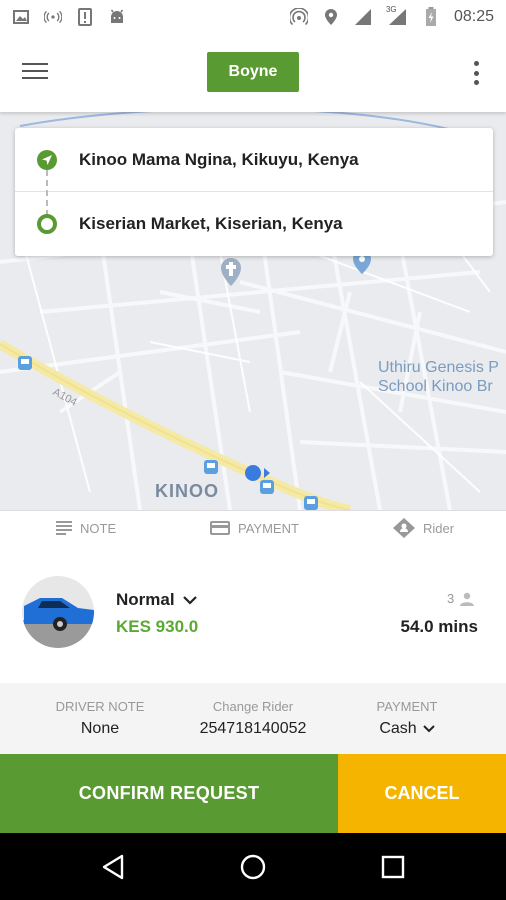 The image size is (506, 900). I want to click on rider-phone-value: 254718140052, so click(253, 728).